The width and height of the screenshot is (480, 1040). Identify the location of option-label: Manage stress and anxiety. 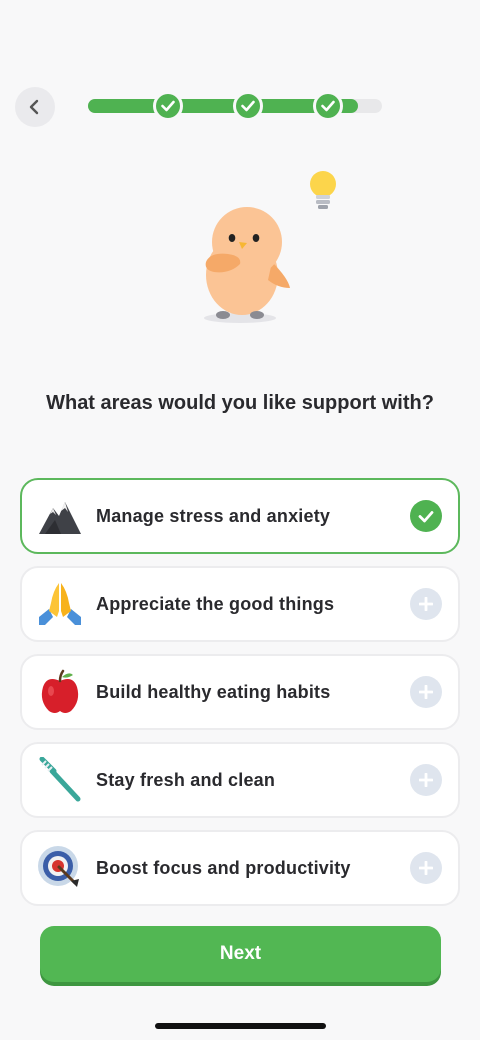
(213, 515).